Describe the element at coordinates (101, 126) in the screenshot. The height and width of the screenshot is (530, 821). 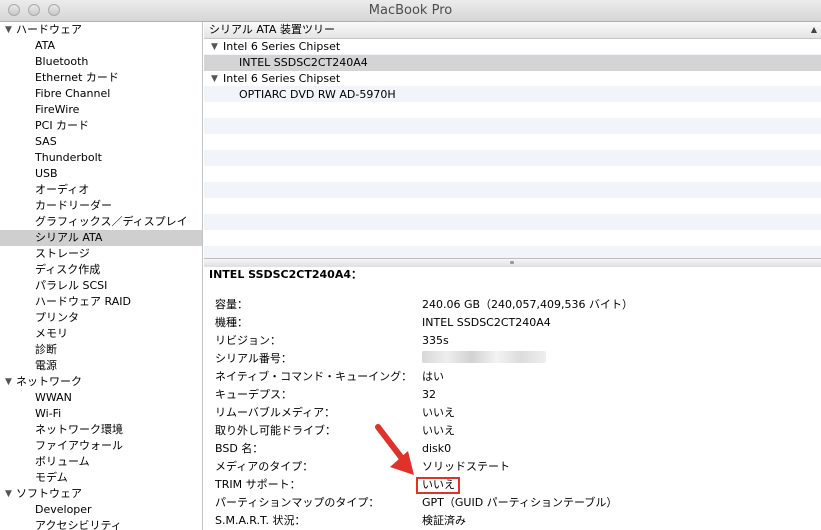
I see `sidebar-item-pci: PCI カード` at that location.